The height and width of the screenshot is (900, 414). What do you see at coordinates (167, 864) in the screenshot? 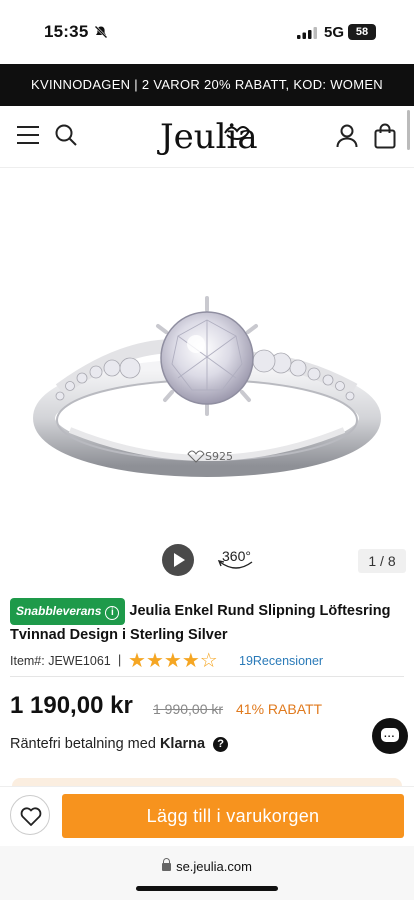
I see `lock-icon` at bounding box center [167, 864].